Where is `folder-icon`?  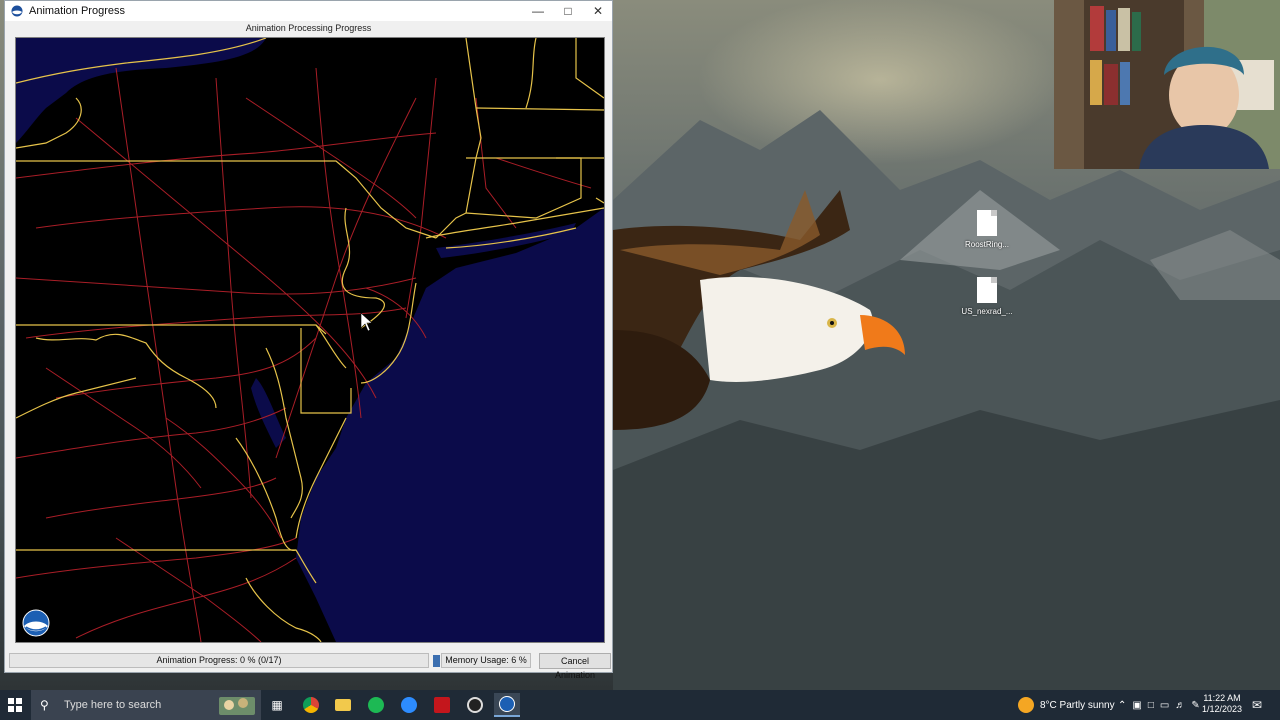
folder-icon is located at coordinates (343, 705).